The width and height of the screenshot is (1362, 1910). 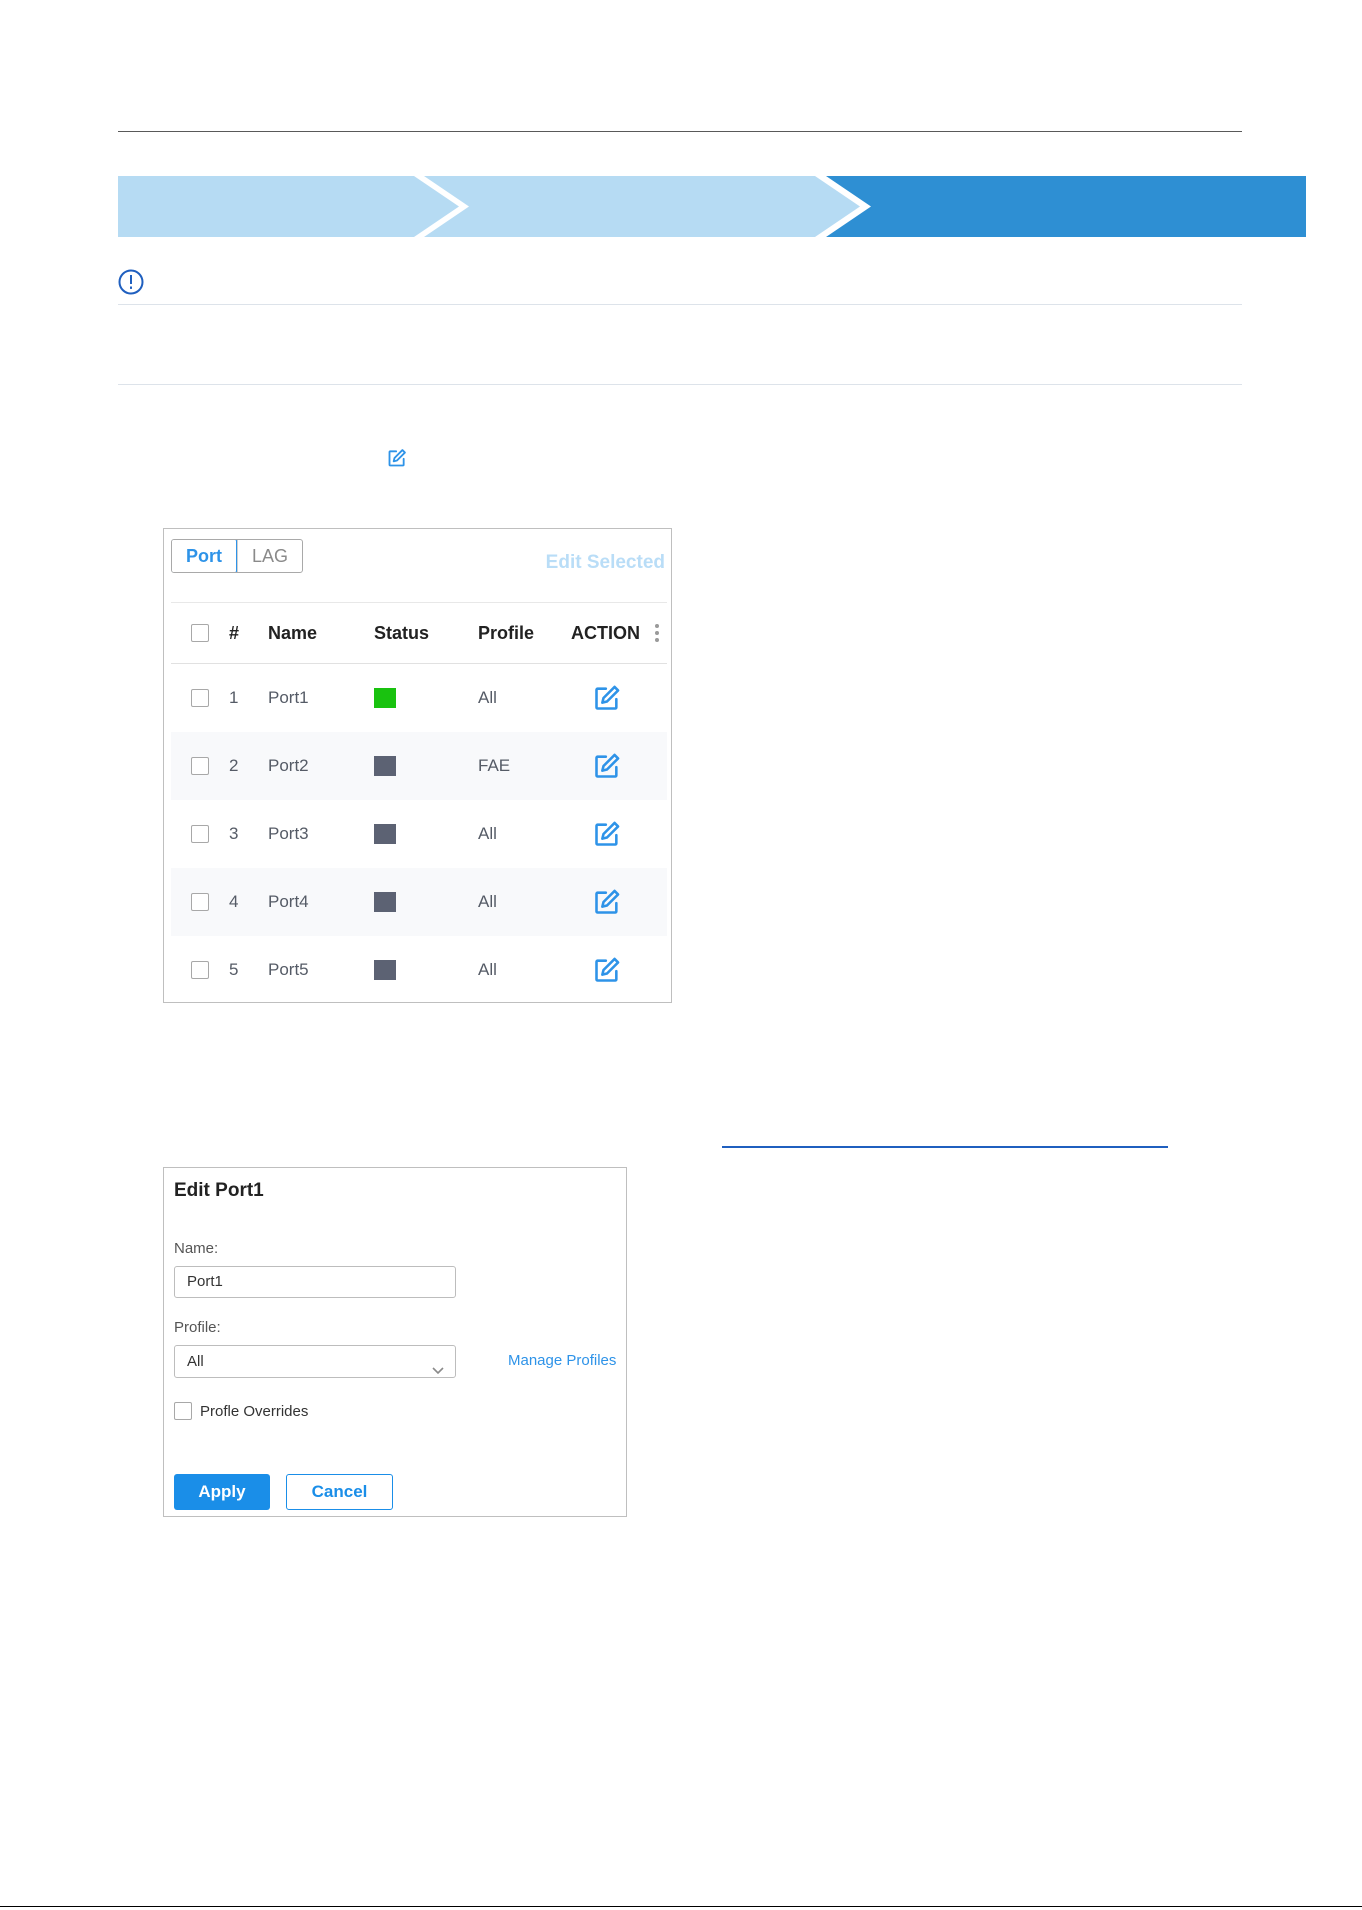 What do you see at coordinates (196, 1248) in the screenshot?
I see `name-label: Name:` at bounding box center [196, 1248].